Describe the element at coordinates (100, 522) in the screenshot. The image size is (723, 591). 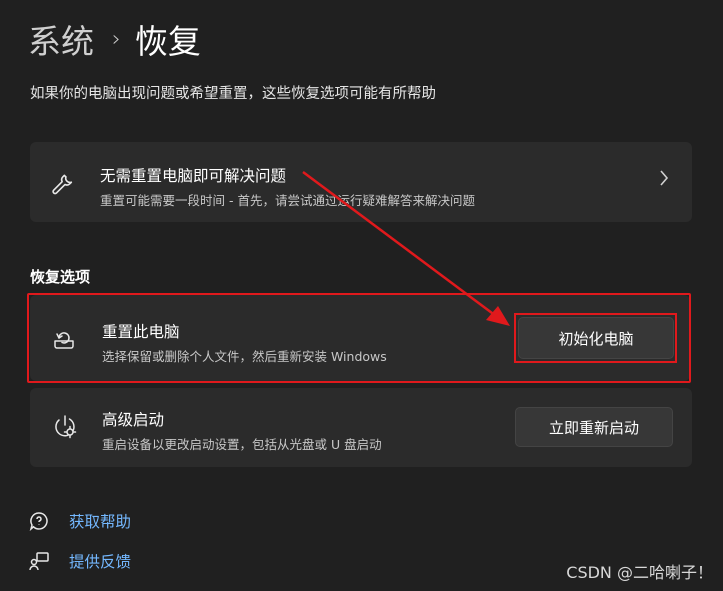
I see `get-help-label: 获取帮助` at that location.